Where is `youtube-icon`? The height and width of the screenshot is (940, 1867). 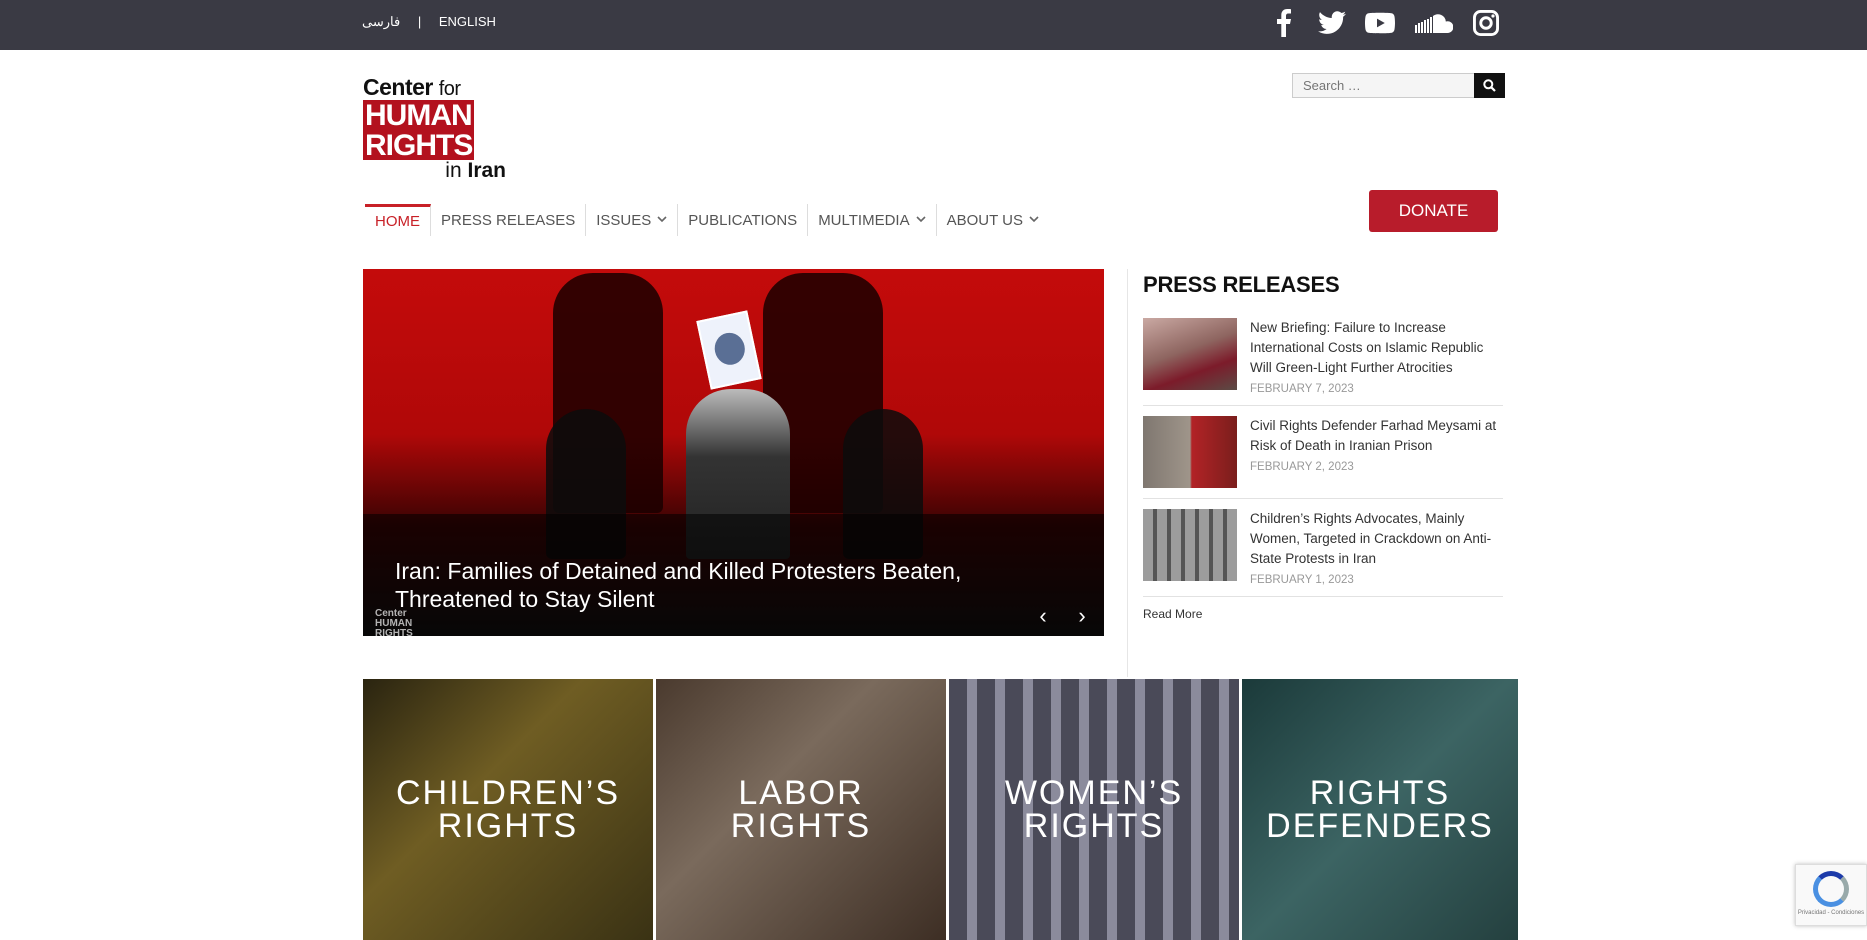 youtube-icon is located at coordinates (1380, 23).